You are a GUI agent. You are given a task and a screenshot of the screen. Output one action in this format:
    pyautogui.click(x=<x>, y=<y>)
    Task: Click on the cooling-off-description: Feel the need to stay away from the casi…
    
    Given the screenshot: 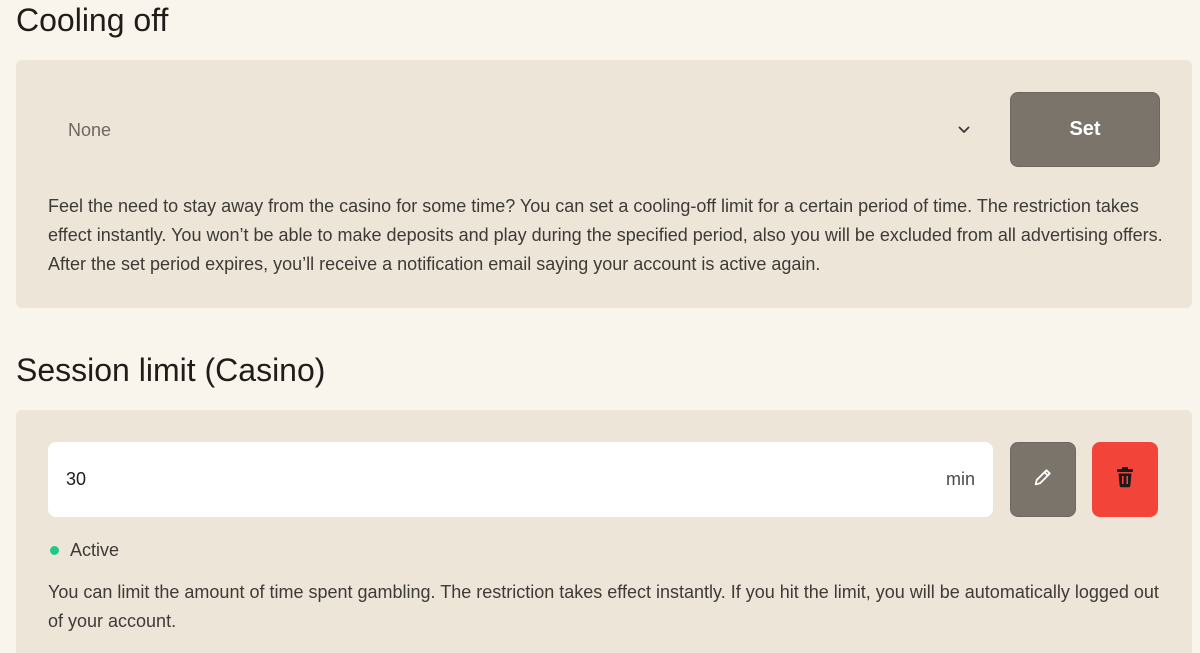 What is the action you would take?
    pyautogui.click(x=605, y=235)
    